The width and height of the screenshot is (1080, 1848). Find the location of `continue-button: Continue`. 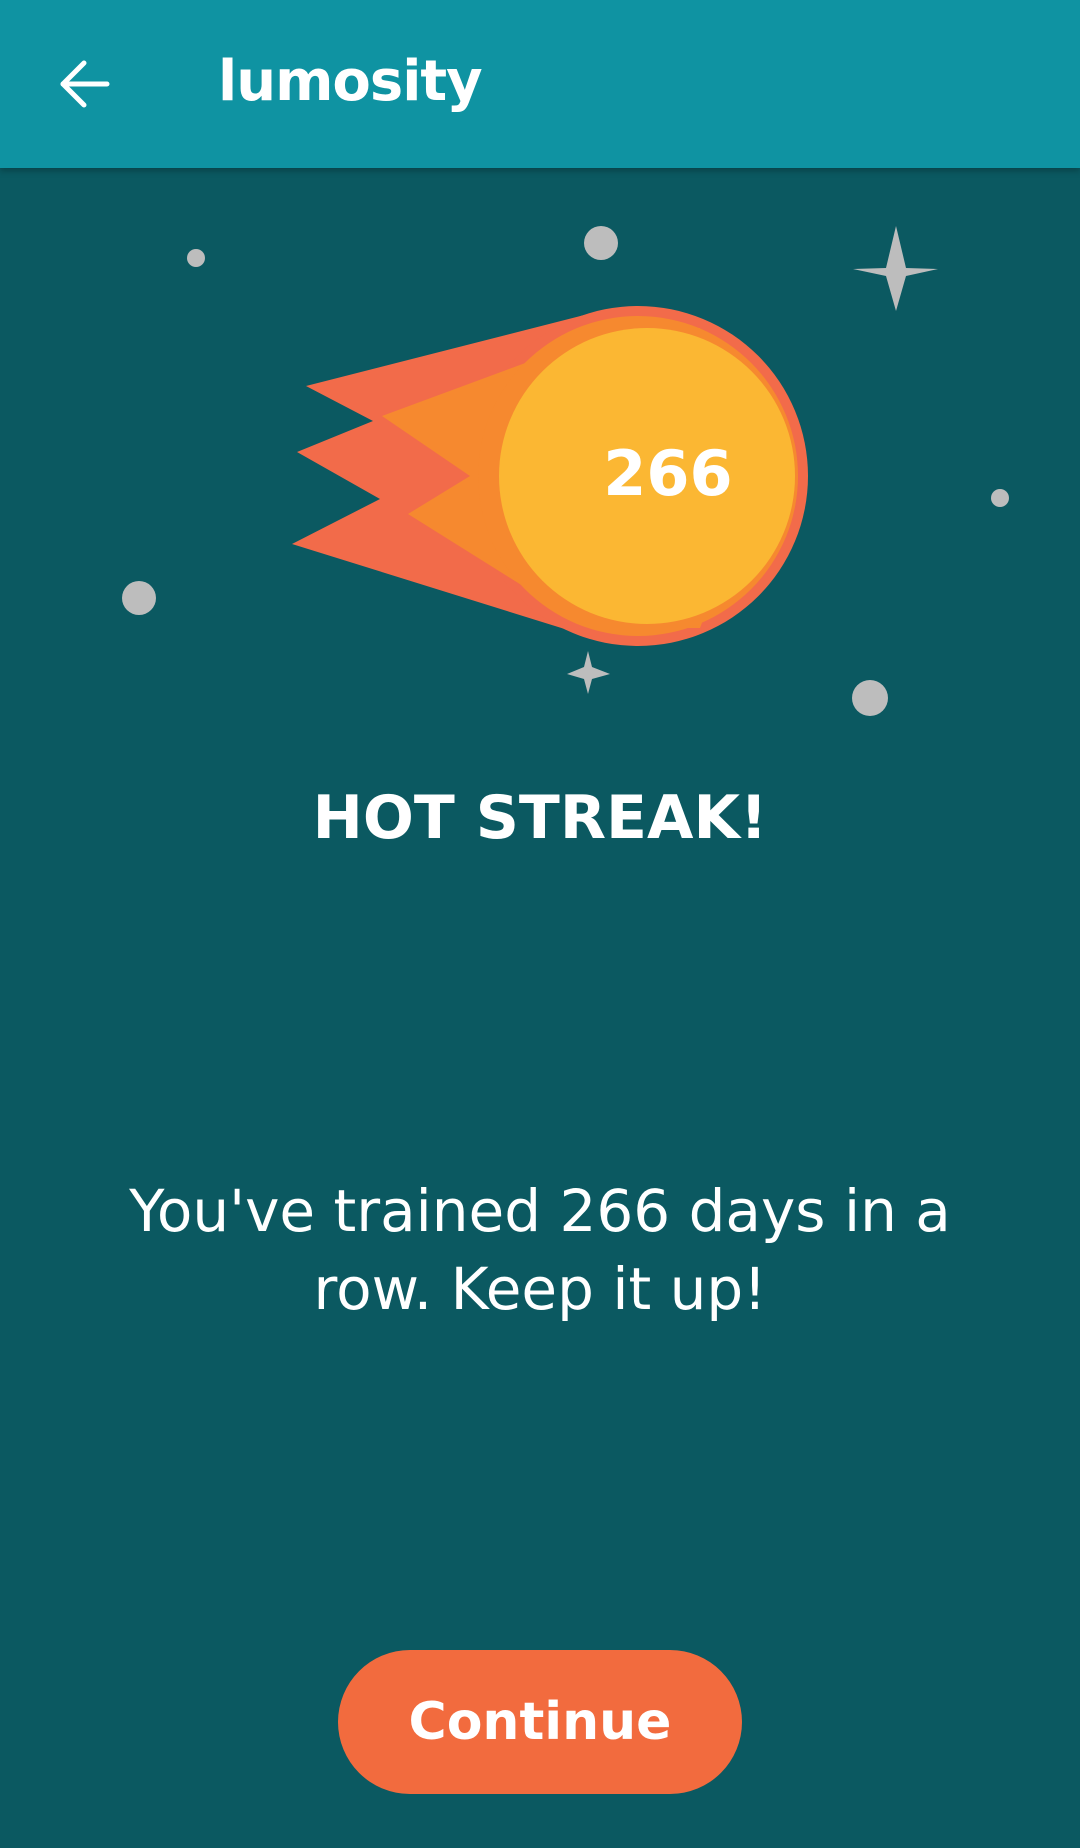

continue-button: Continue is located at coordinates (540, 1722).